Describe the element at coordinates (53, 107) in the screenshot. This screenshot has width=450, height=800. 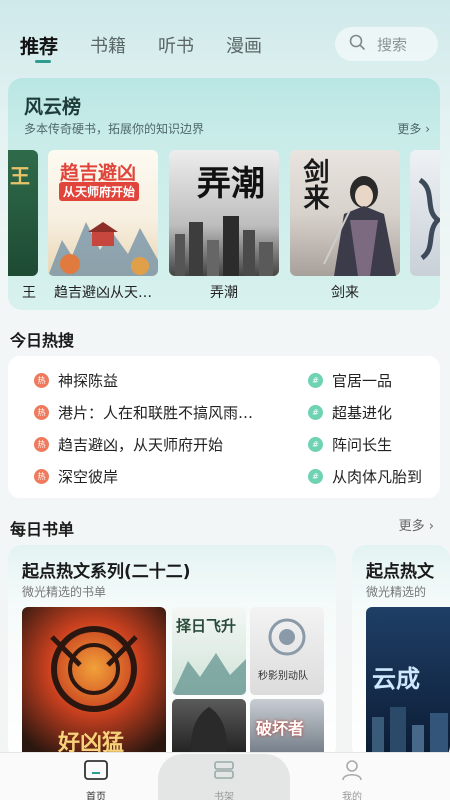
I see `ranking-title: 风云榜` at that location.